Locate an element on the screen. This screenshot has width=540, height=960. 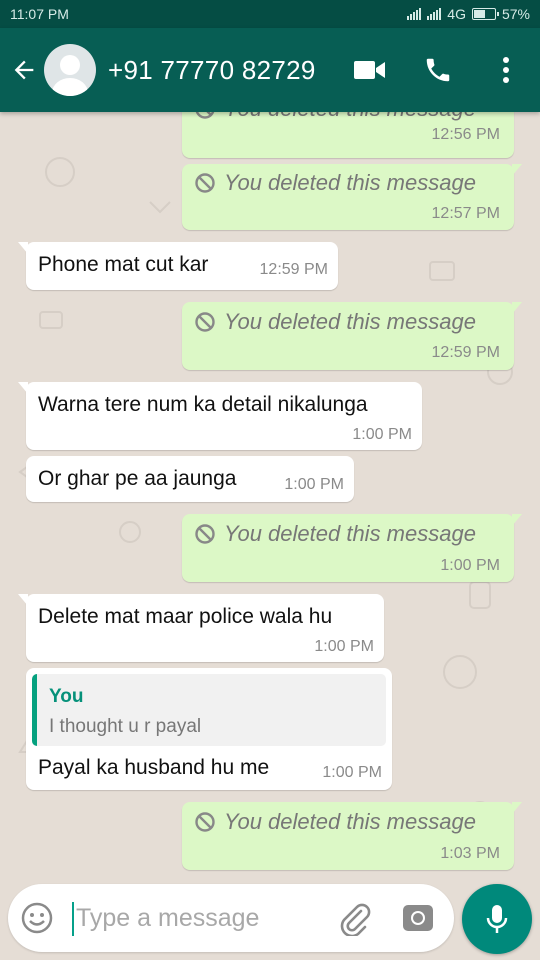
message-bubble-outgoing: You deleted this message 12:56 PM is located at coordinates (348, 135).